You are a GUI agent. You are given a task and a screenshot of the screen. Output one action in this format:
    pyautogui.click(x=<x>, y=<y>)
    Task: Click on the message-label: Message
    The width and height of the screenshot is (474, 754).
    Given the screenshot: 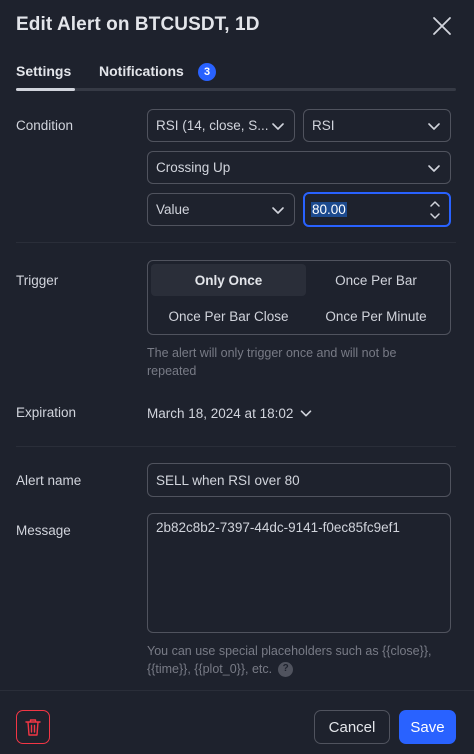 What is the action you would take?
    pyautogui.click(x=43, y=530)
    